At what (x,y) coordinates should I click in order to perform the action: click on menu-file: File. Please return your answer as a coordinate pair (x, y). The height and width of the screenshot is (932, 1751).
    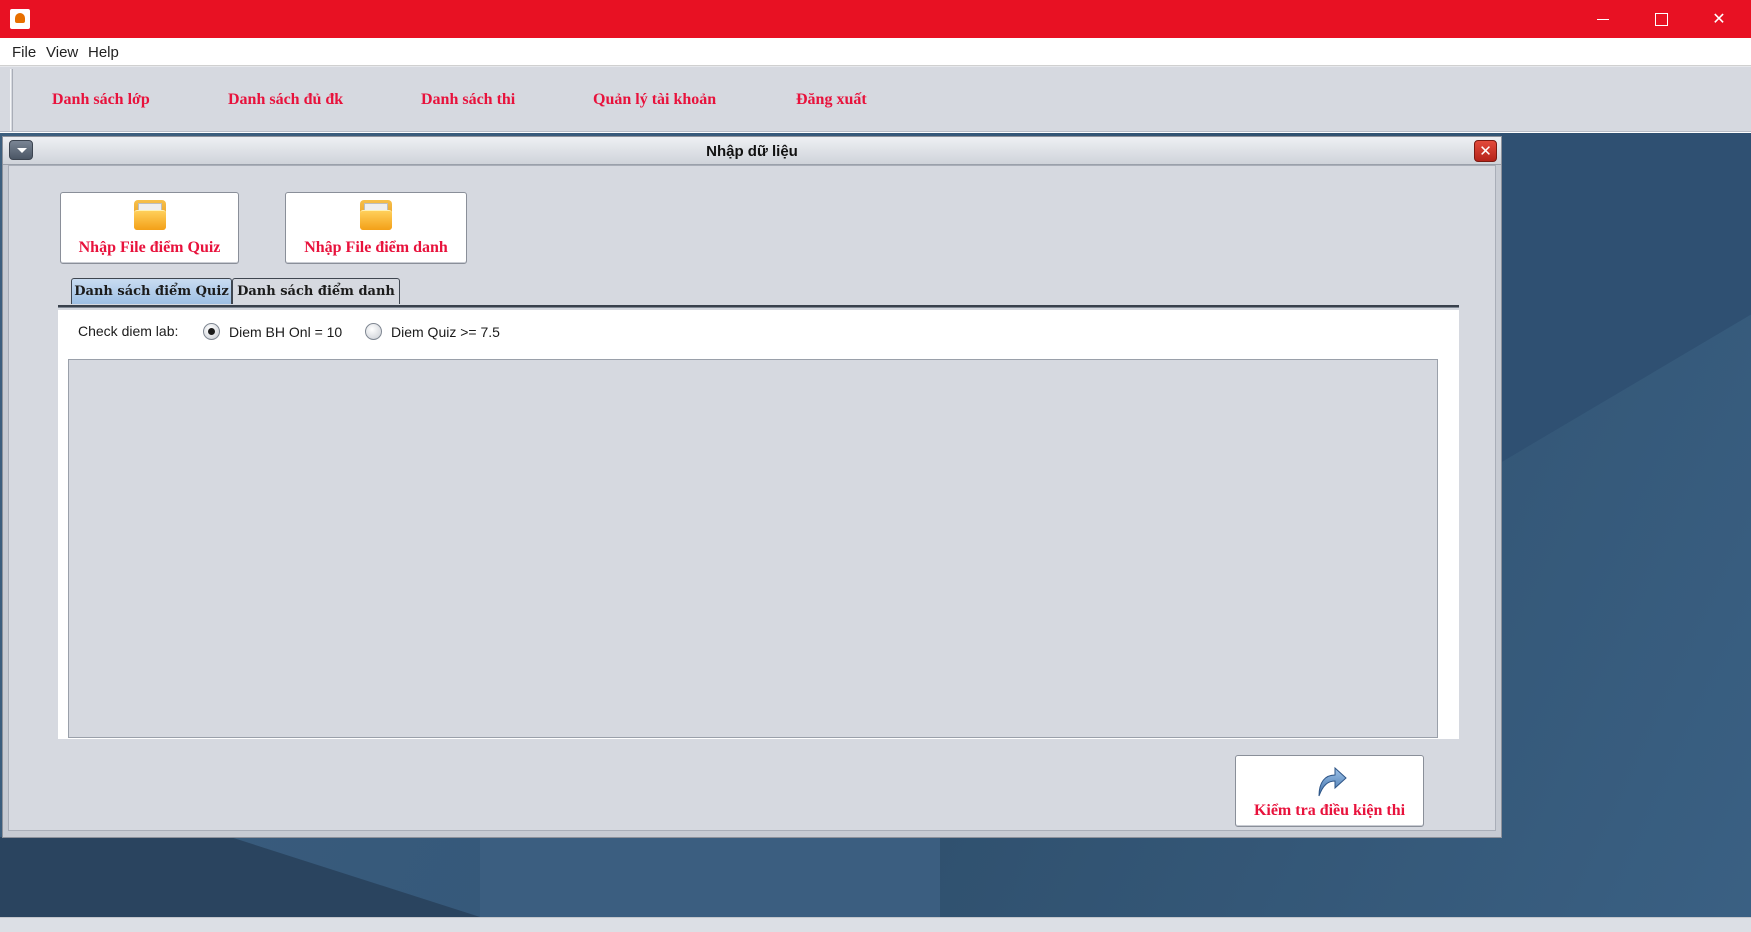
    Looking at the image, I should click on (24, 52).